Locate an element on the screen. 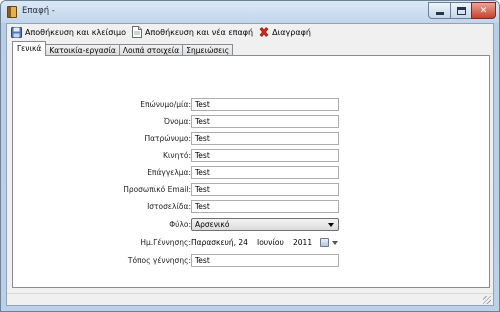  save-new-label: Αποθήκευση και νέα επαφή is located at coordinates (199, 32).